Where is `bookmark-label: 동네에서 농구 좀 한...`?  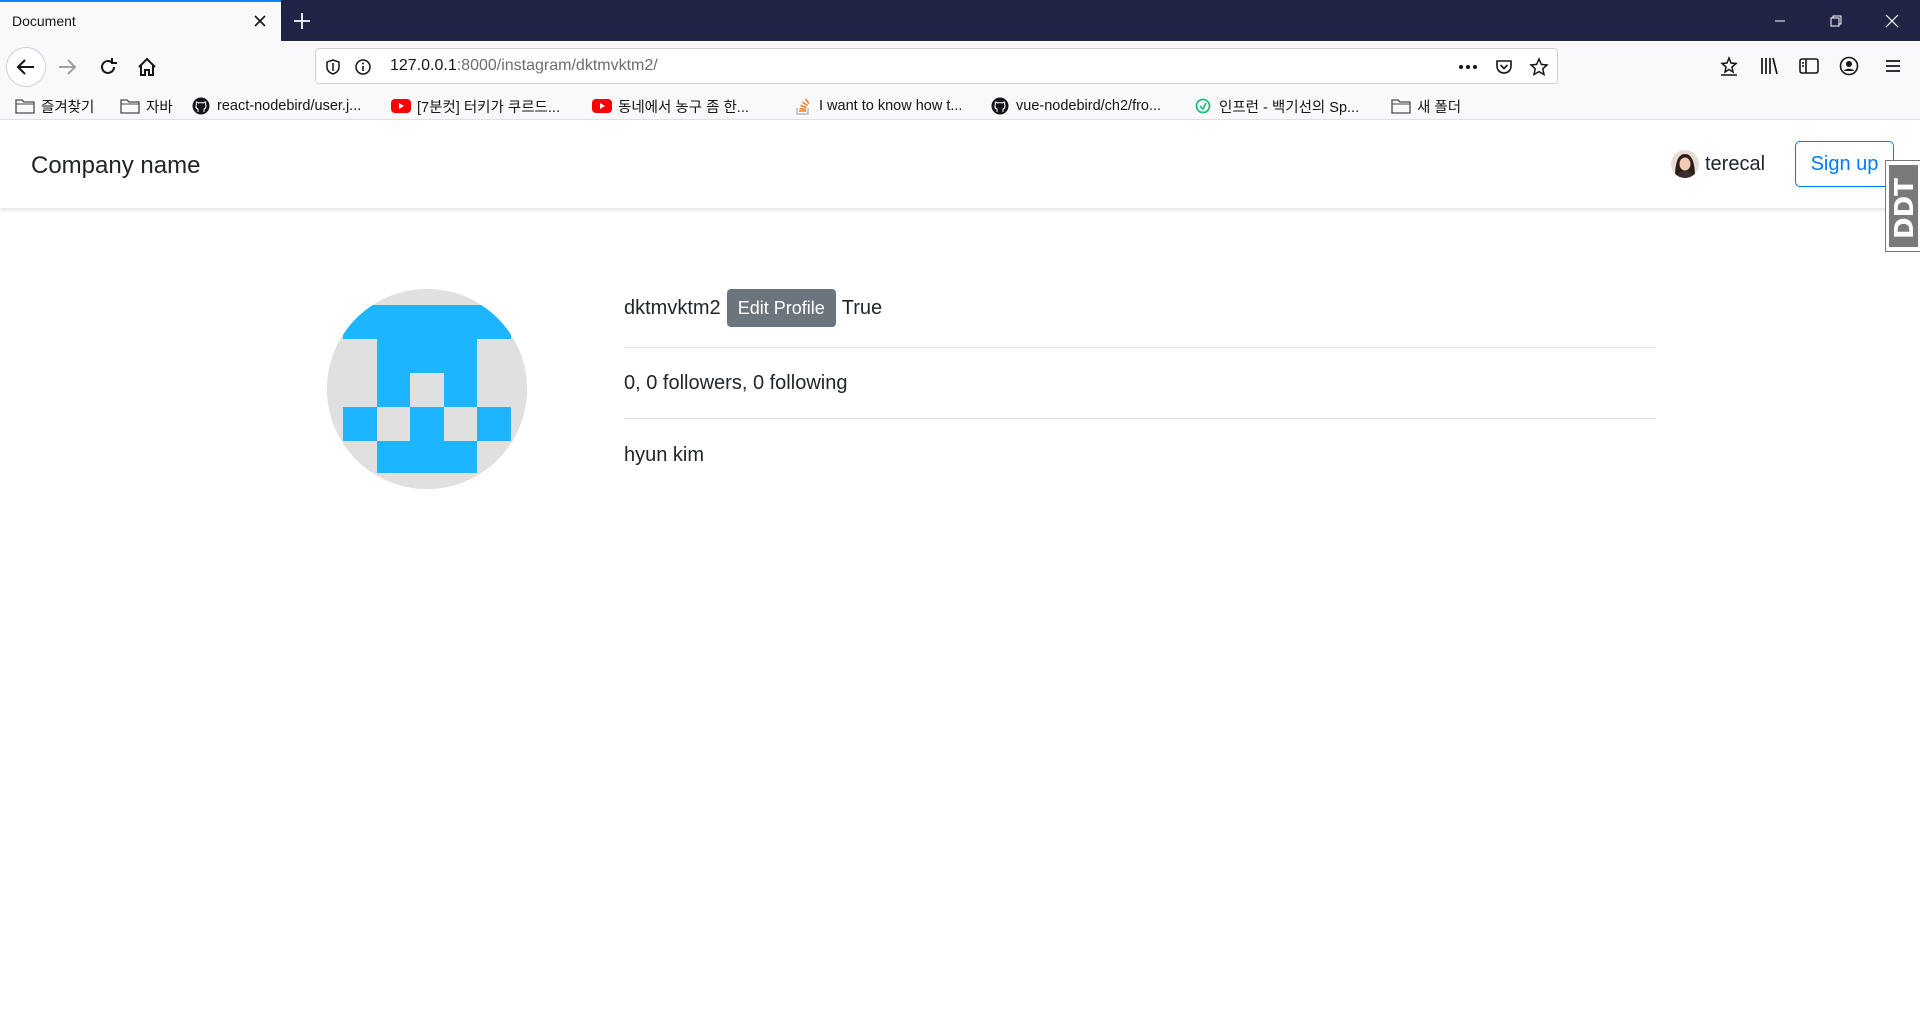
bookmark-label: 동네에서 농구 좀 한... is located at coordinates (683, 107).